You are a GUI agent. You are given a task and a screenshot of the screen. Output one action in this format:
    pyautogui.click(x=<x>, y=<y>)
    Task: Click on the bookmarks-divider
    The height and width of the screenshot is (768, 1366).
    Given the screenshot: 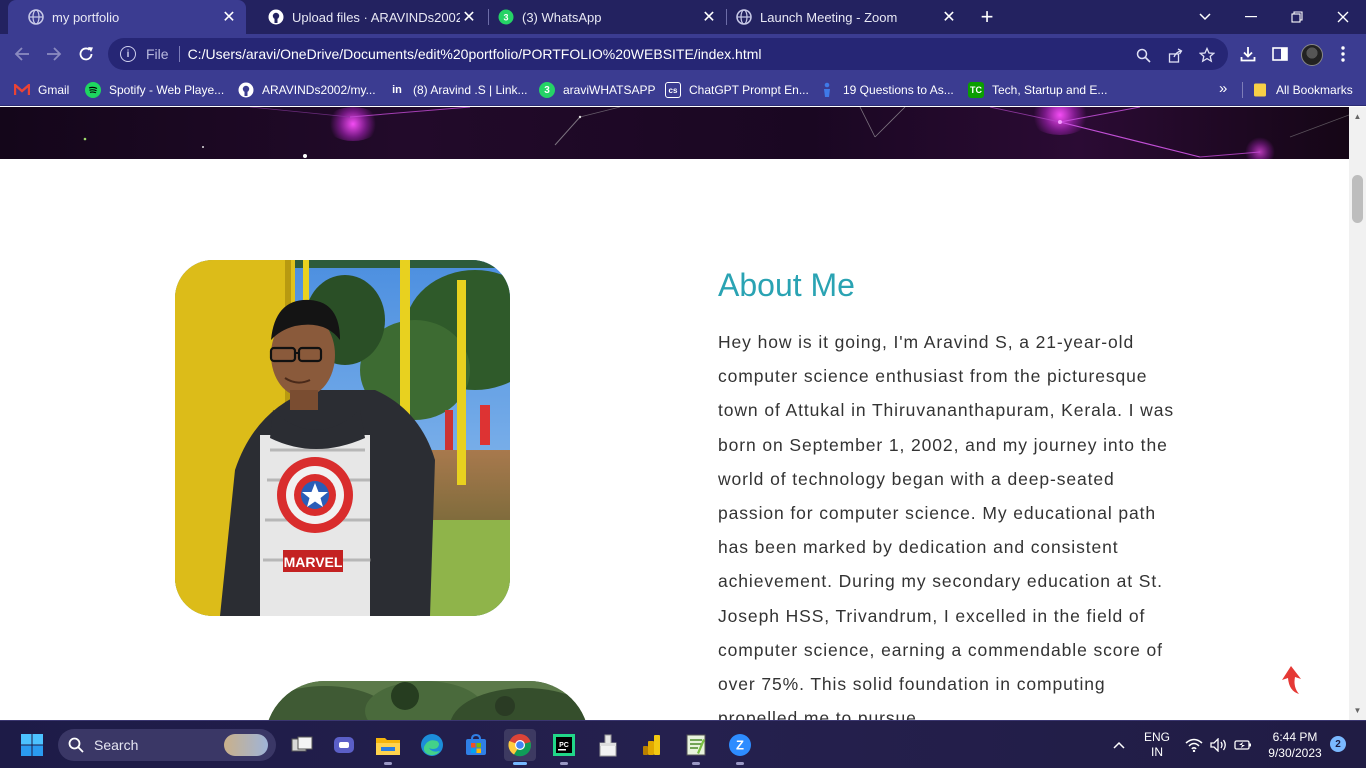 What is the action you would take?
    pyautogui.click(x=1242, y=90)
    